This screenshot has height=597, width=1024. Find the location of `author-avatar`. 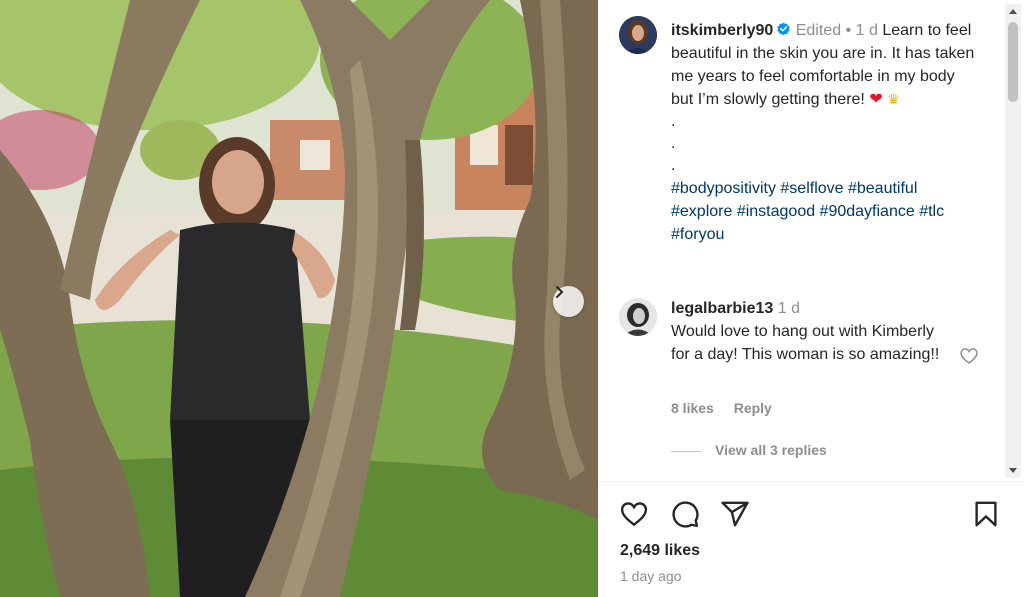

author-avatar is located at coordinates (638, 35).